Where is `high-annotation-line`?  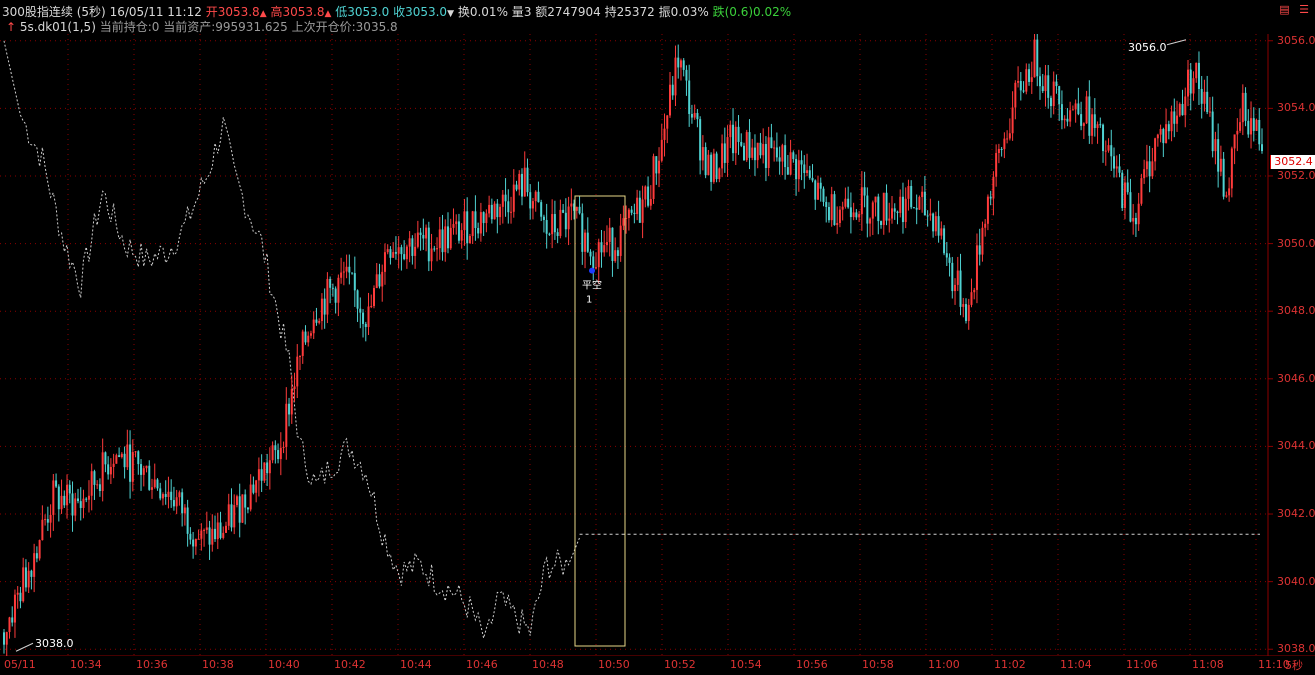
high-annotation-line is located at coordinates (1176, 42).